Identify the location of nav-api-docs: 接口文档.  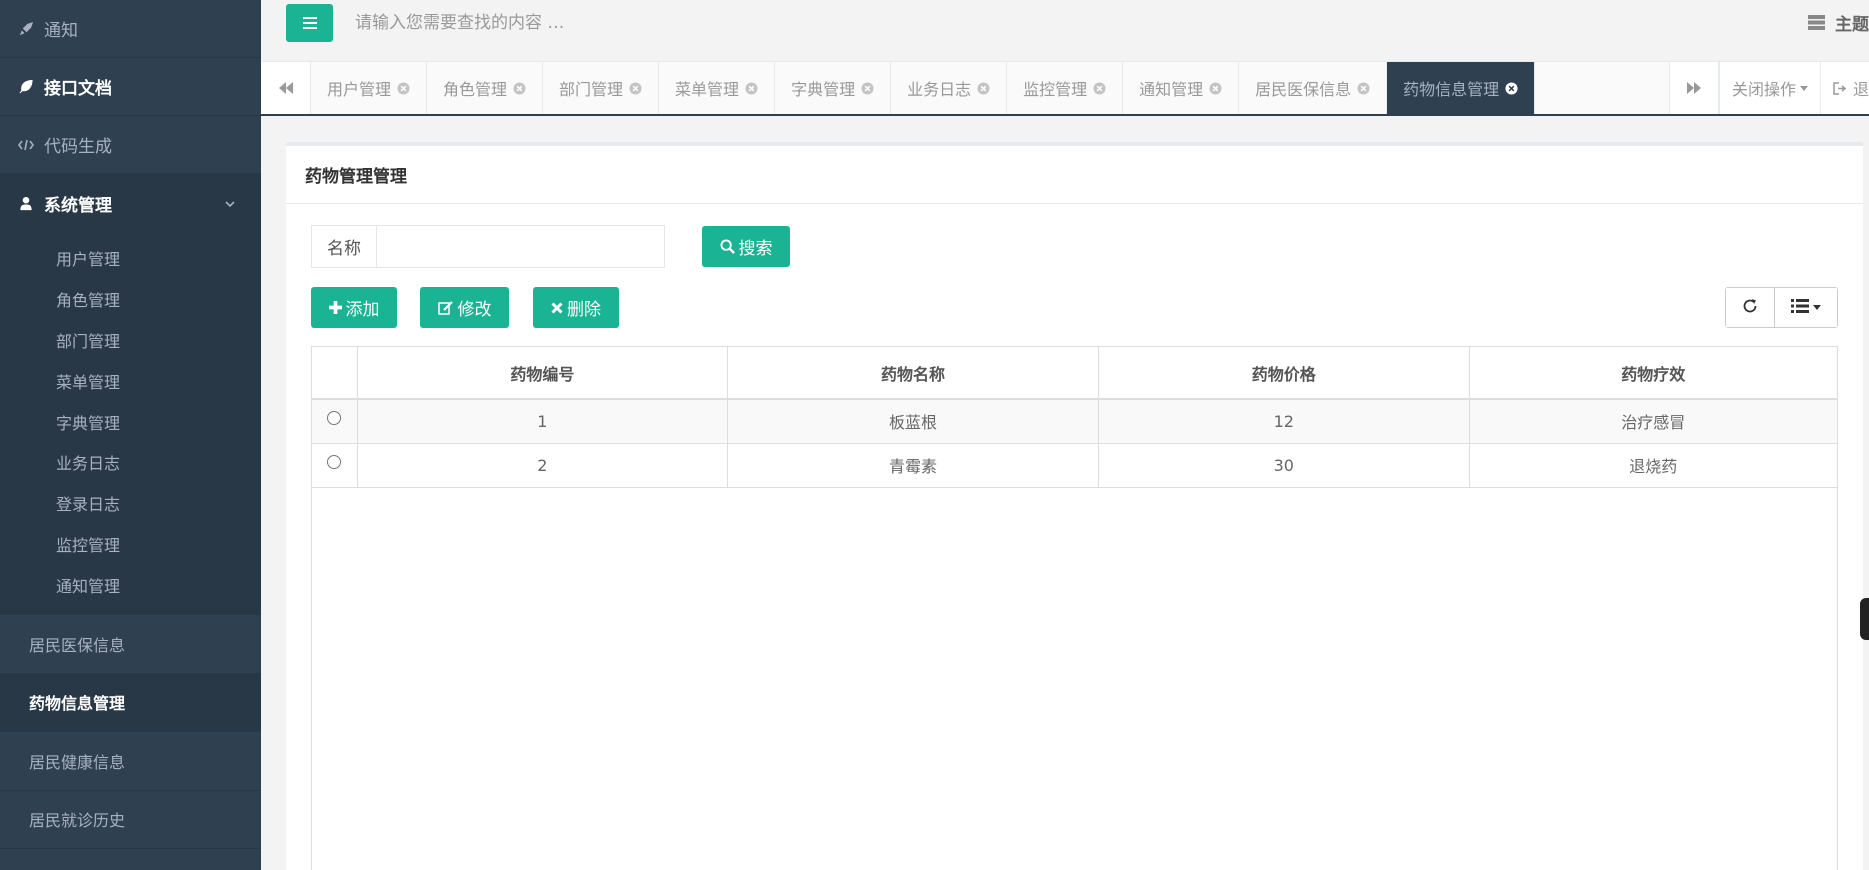
(130, 87).